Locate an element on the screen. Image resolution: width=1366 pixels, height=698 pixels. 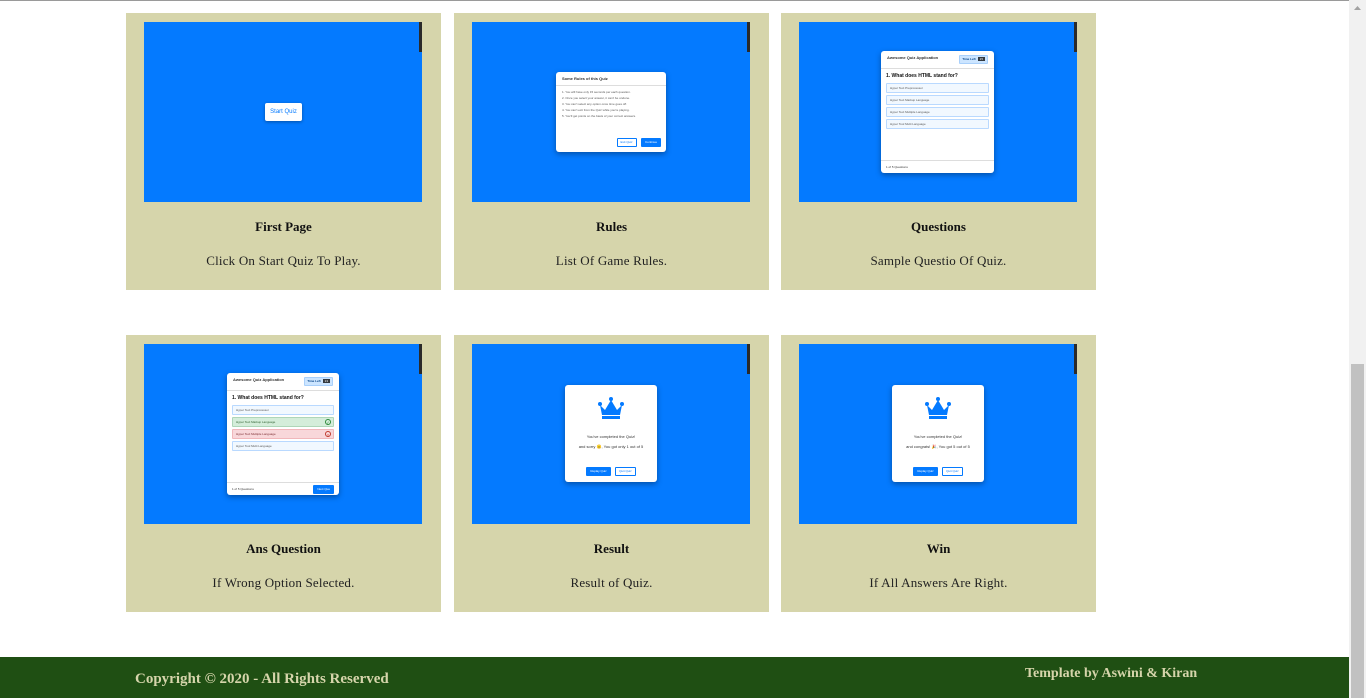
continue-button: Continue is located at coordinates (650, 142).